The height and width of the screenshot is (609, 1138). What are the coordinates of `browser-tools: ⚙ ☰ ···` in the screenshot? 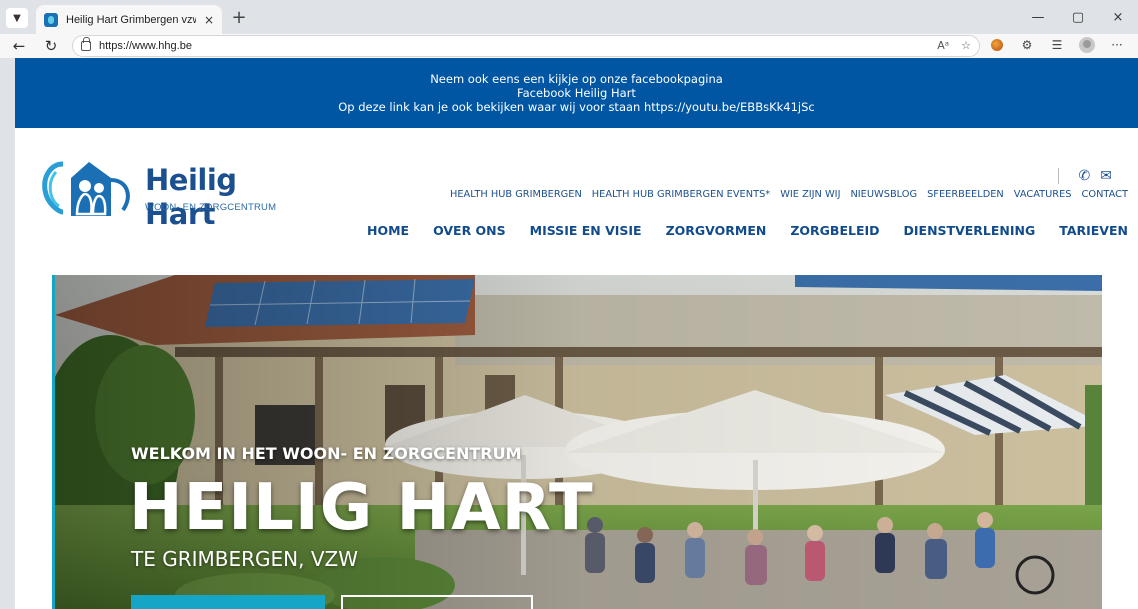 It's located at (1063, 45).